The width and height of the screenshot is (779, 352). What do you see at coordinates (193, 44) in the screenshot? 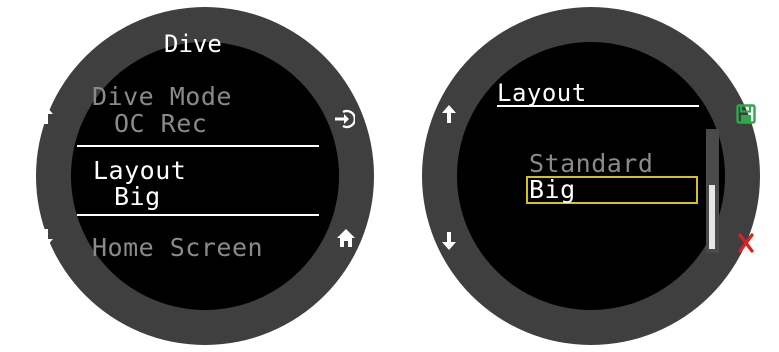
I see `page-title: Dive` at bounding box center [193, 44].